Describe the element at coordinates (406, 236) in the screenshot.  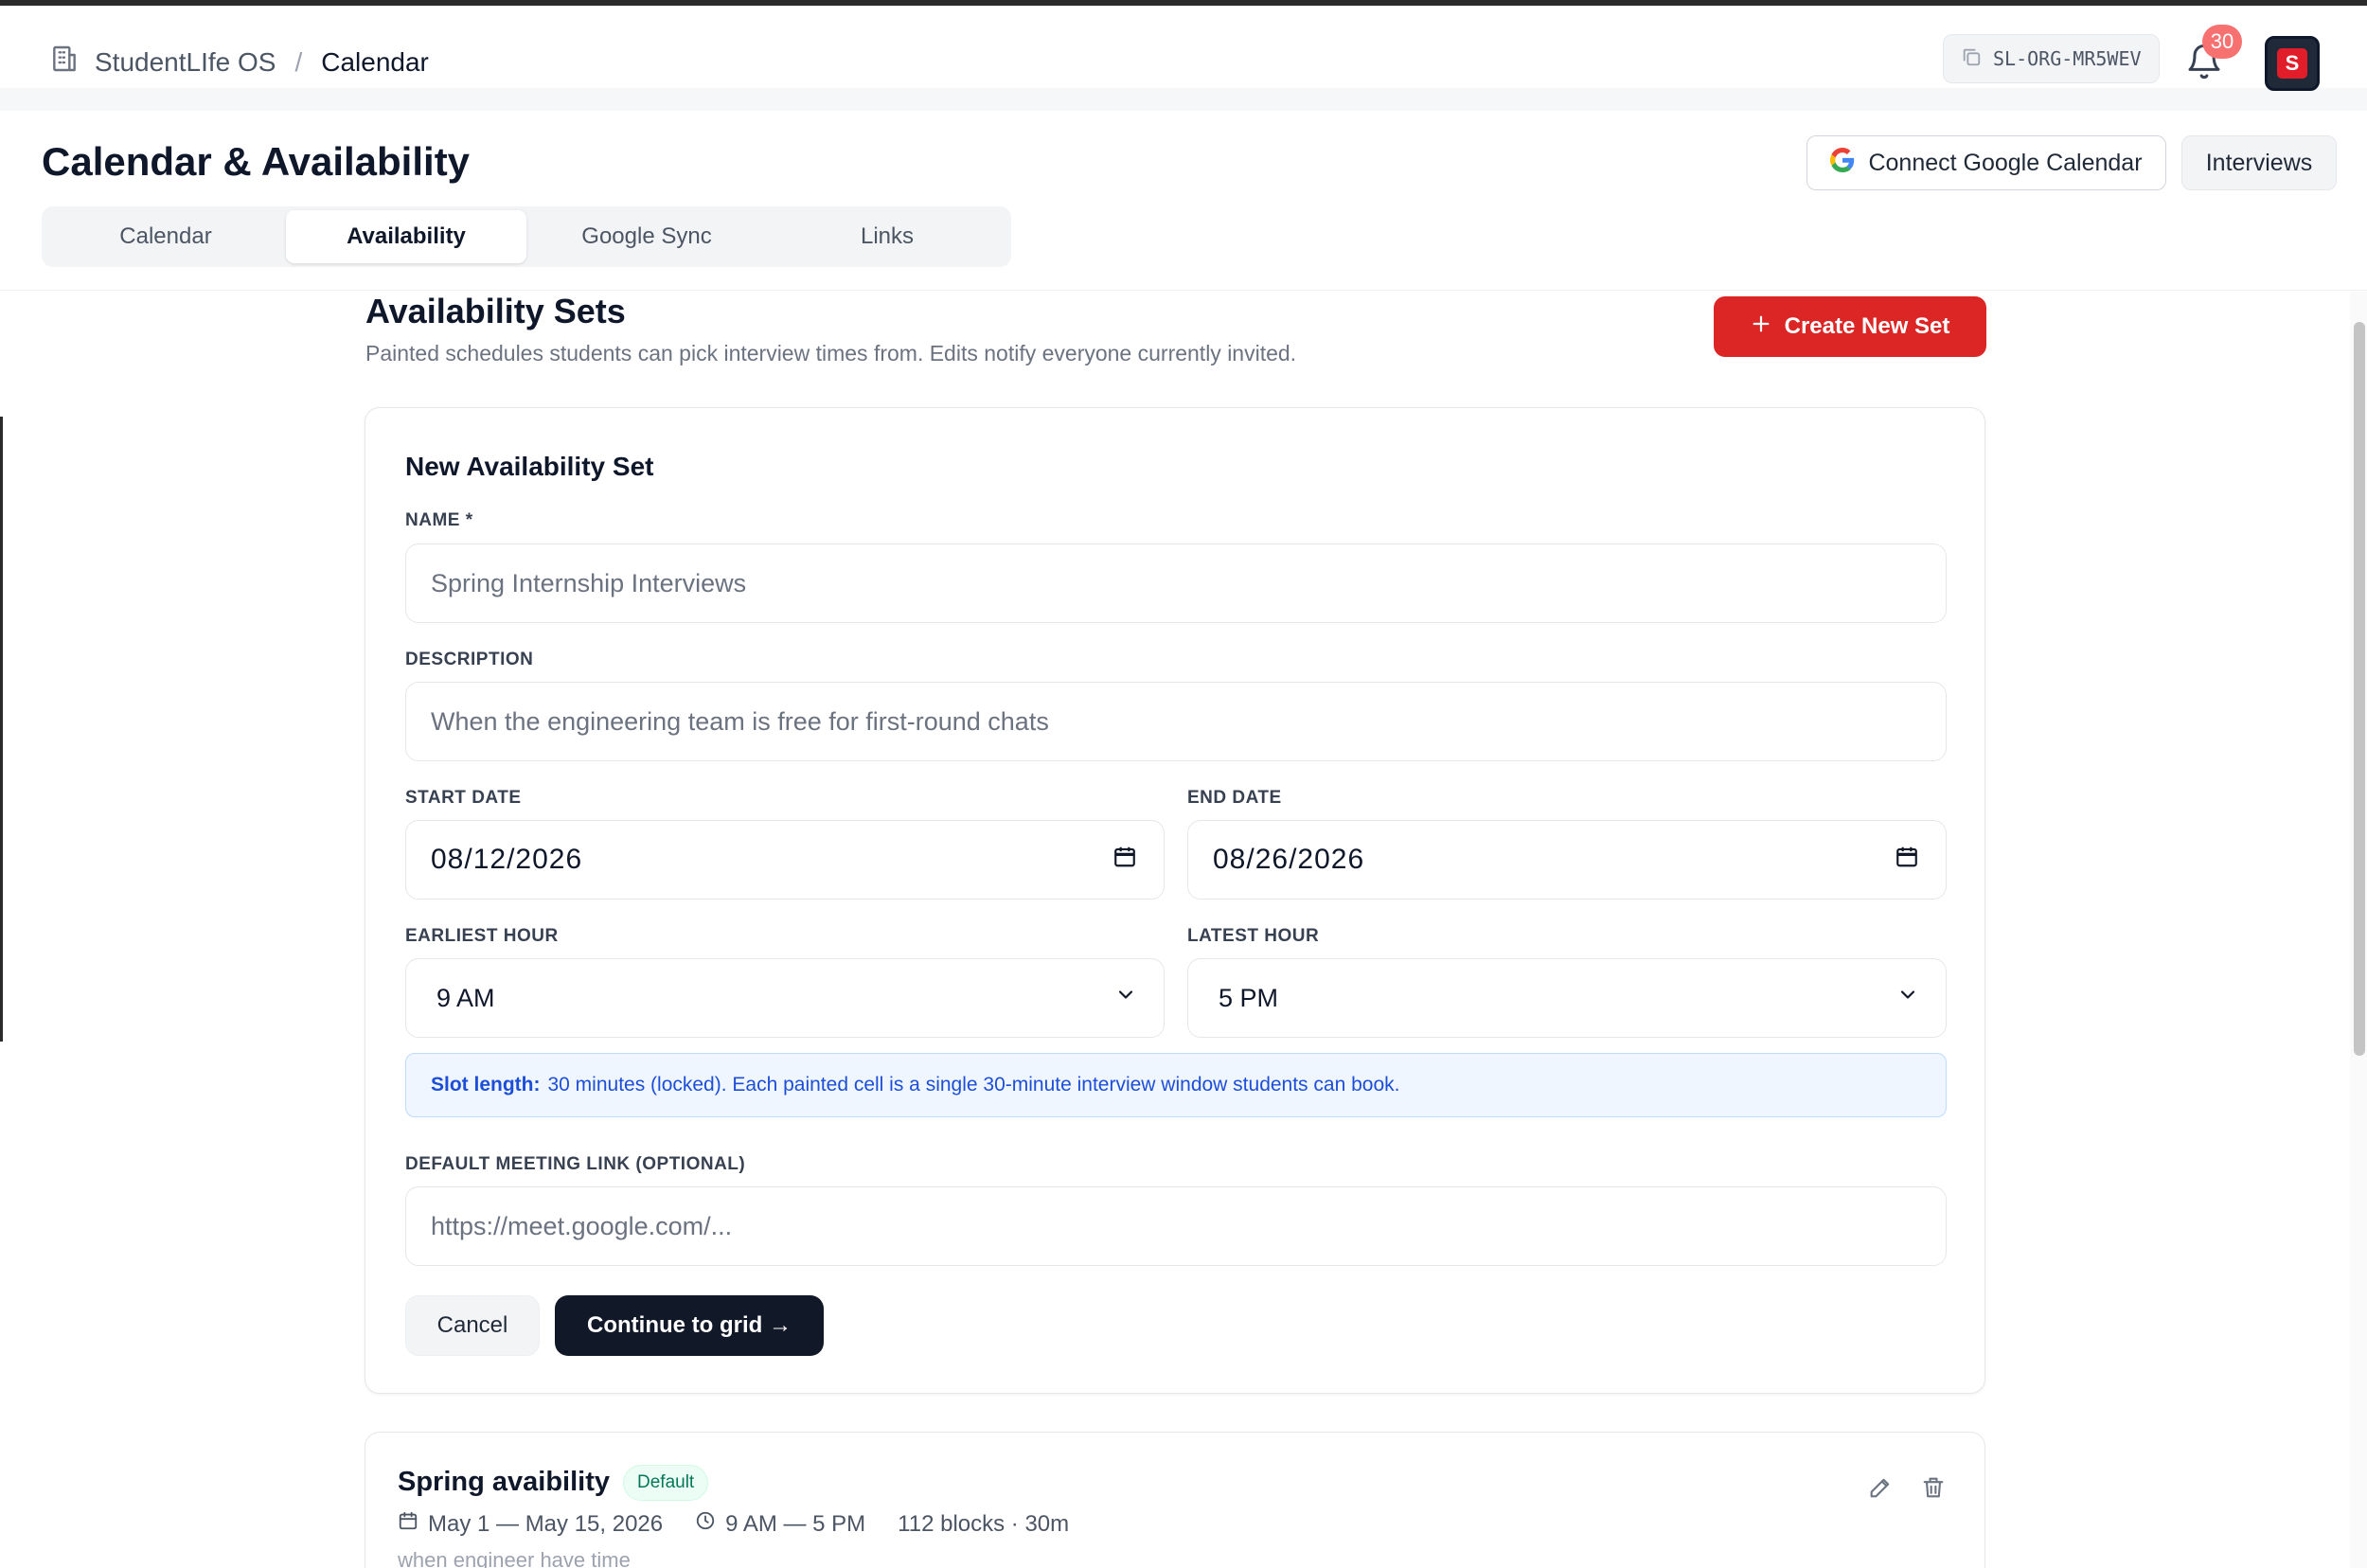
I see `tab-availability: Availability` at that location.